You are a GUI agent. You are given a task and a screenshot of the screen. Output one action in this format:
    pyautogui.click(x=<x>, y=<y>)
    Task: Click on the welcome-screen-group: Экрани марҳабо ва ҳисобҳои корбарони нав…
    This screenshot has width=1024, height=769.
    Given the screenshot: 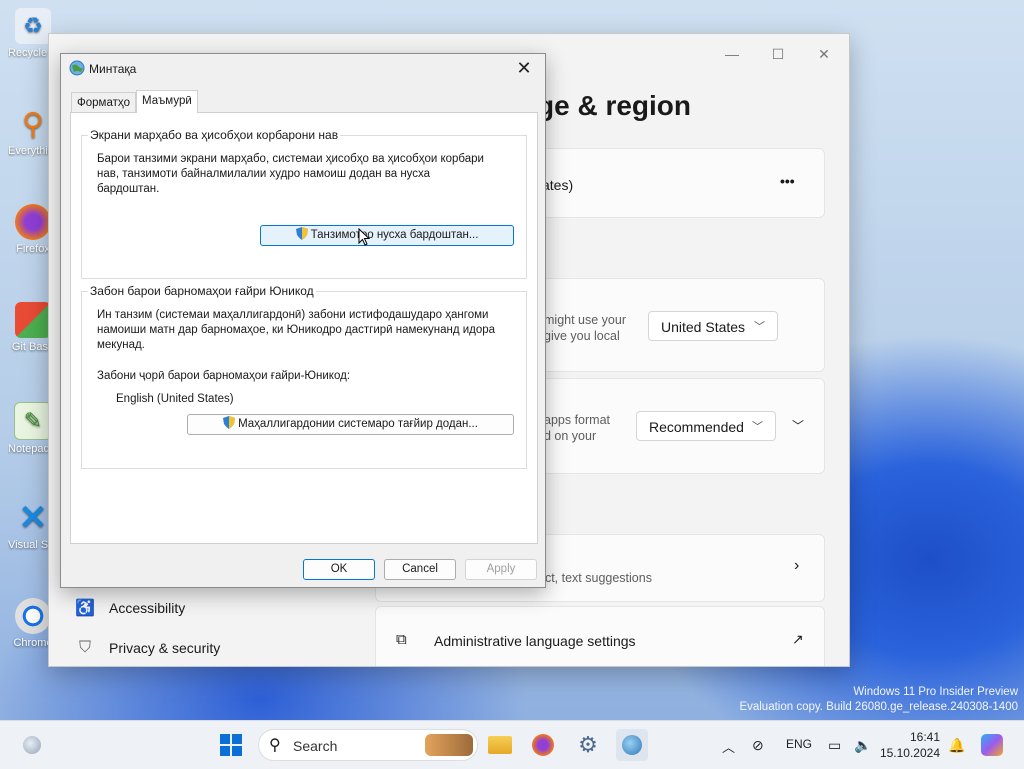 What is the action you would take?
    pyautogui.click(x=304, y=203)
    